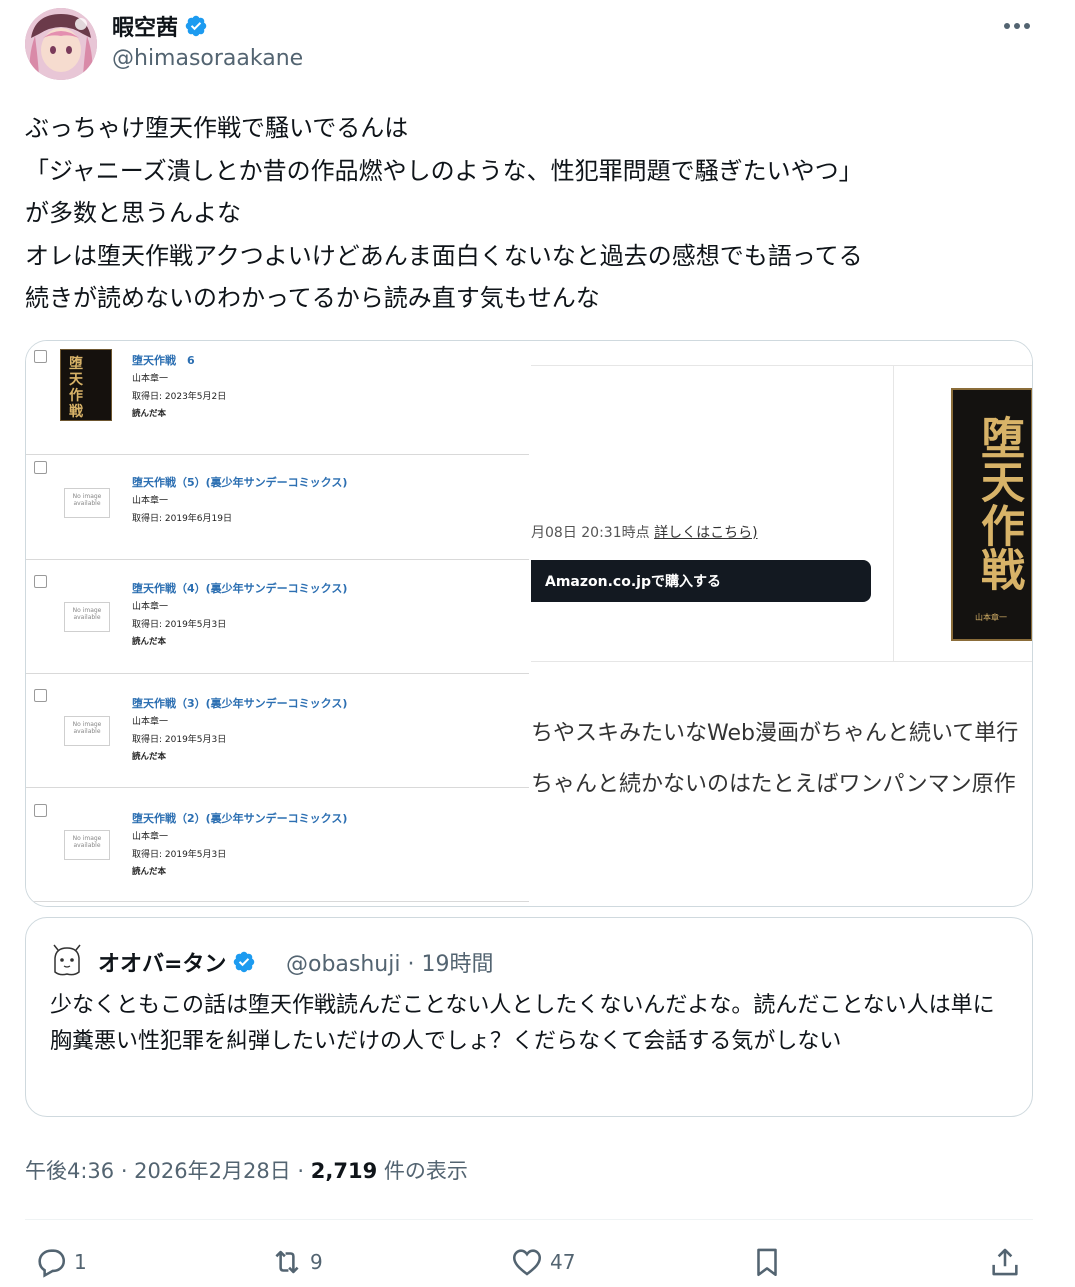  What do you see at coordinates (182, 519) in the screenshot?
I see `book-date: 取得日: 2019年6月19日` at bounding box center [182, 519].